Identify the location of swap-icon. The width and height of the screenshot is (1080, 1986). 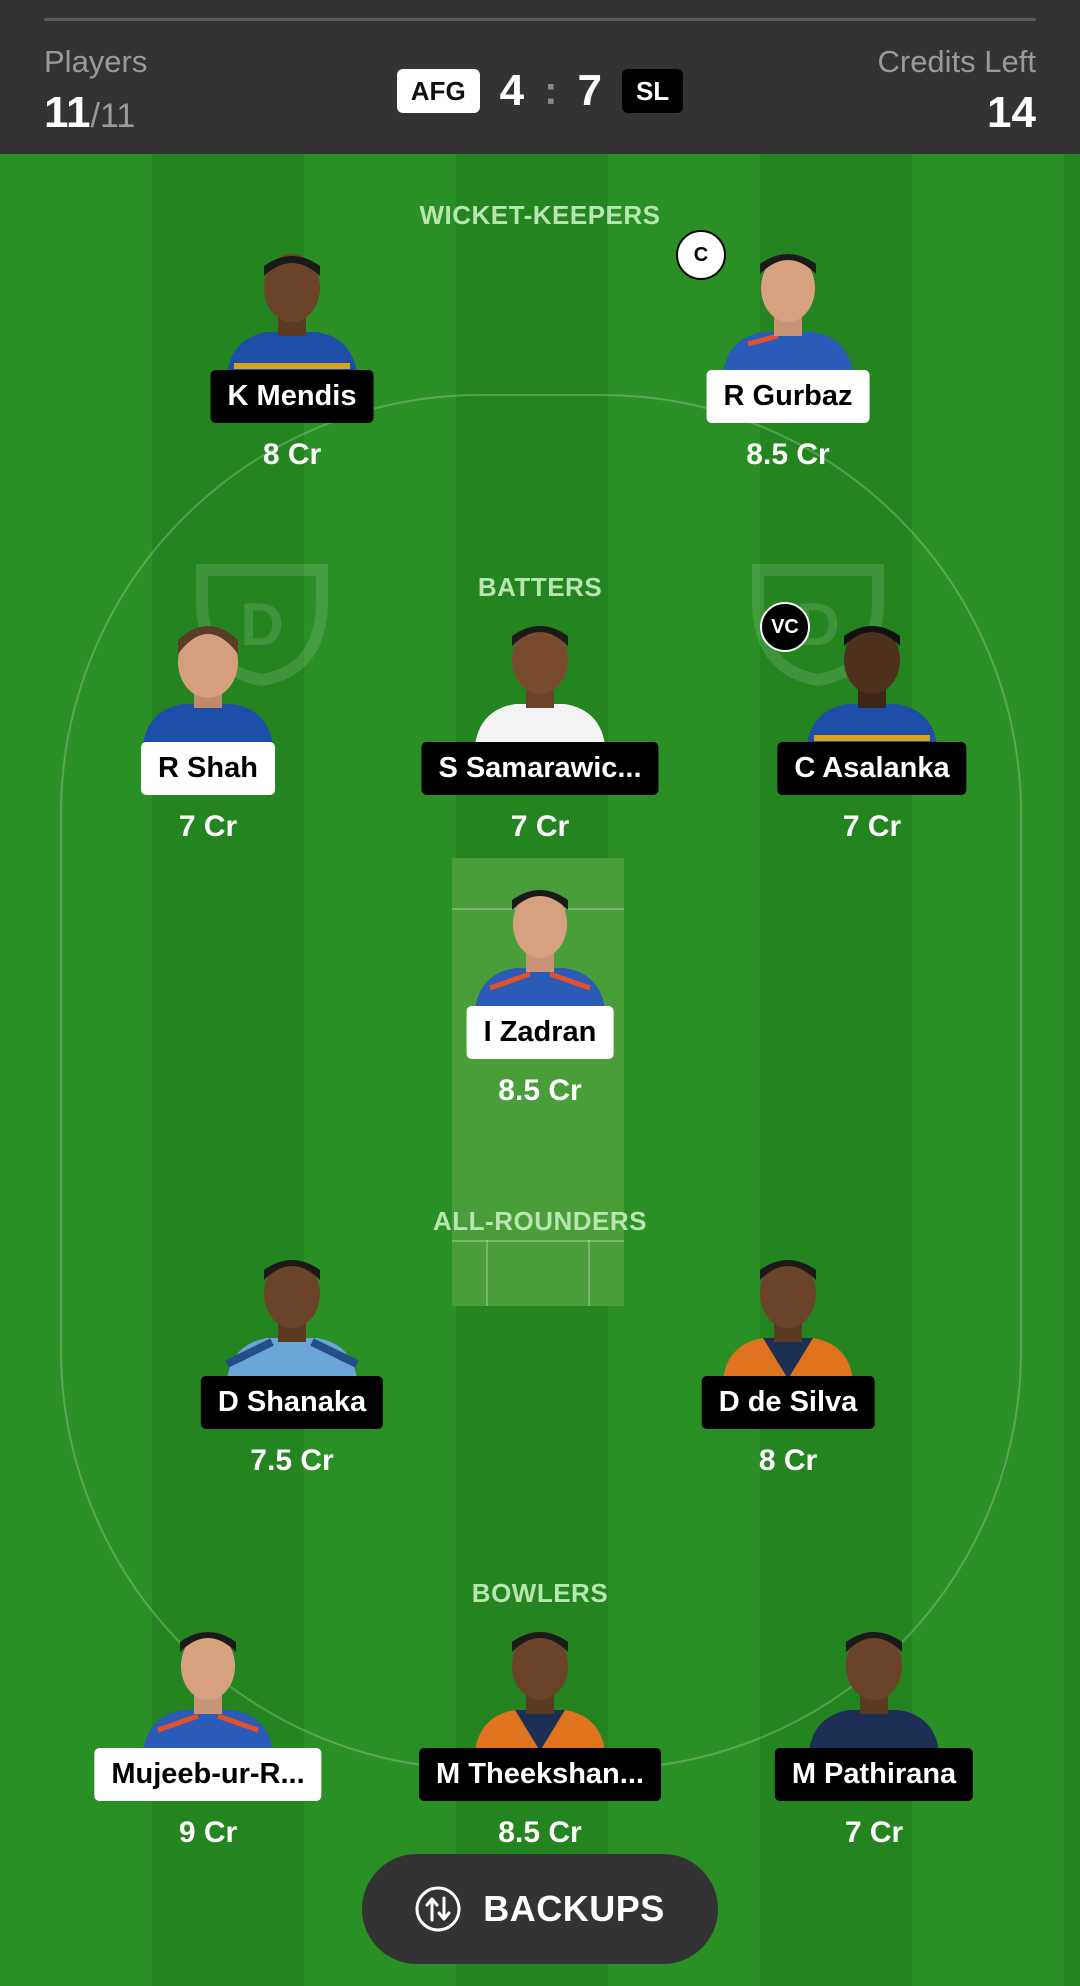
(438, 1909).